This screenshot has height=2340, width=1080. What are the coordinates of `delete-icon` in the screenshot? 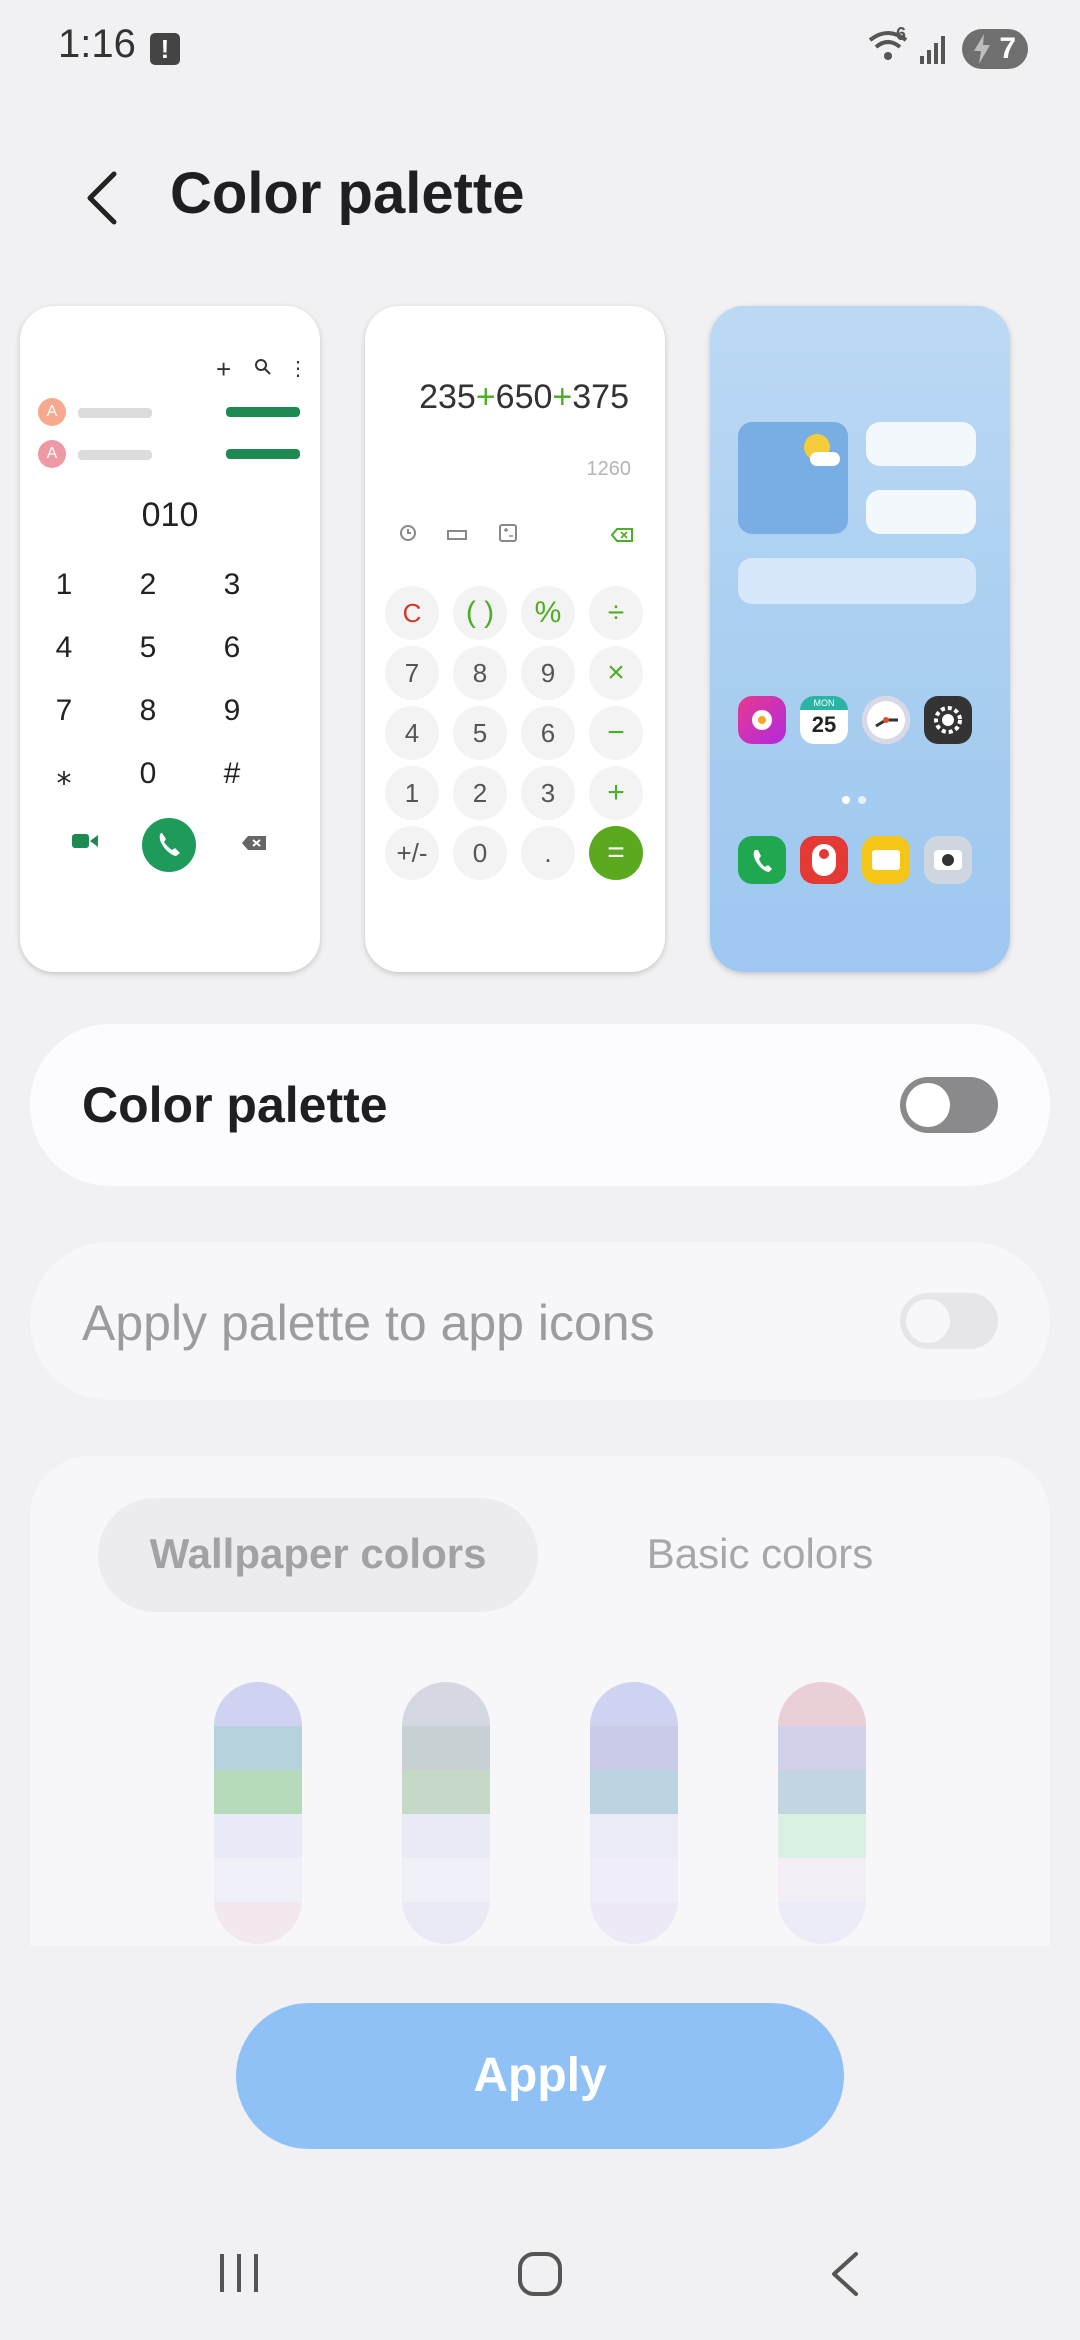 It's located at (254, 845).